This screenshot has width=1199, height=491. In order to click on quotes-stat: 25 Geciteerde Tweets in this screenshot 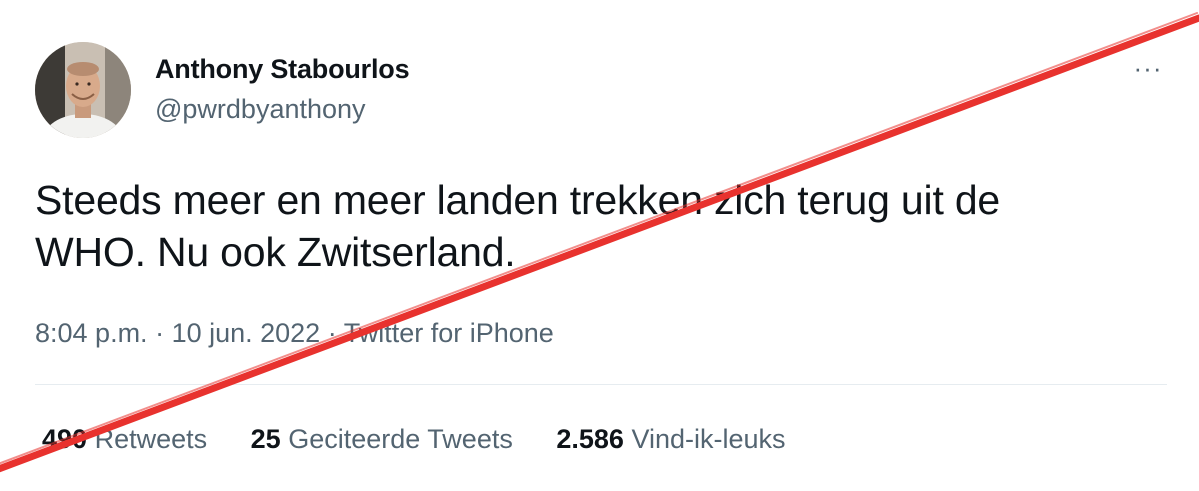, I will do `click(382, 439)`.